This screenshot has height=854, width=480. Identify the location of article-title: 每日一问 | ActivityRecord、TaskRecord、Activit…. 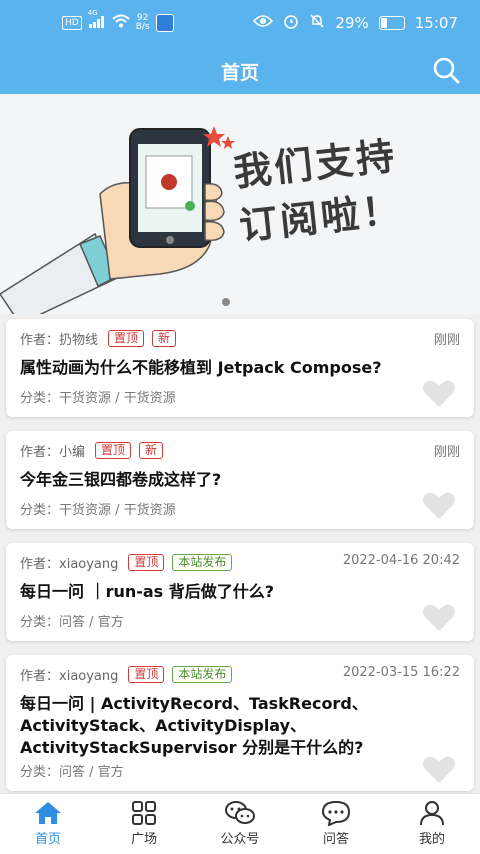
(240, 726).